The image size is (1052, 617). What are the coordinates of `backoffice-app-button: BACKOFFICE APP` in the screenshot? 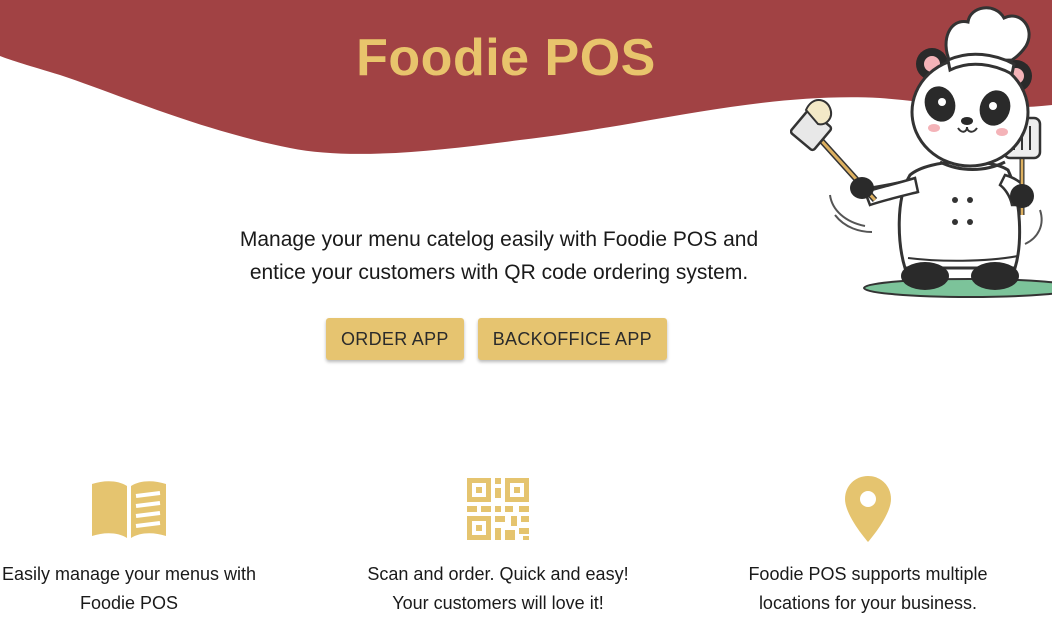 It's located at (572, 339).